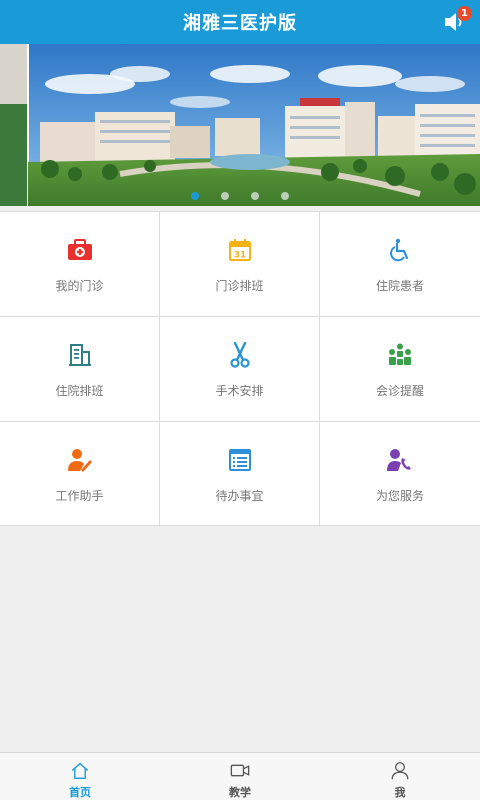  I want to click on grid-item-consult-reminder: 会诊提醒, so click(400, 369).